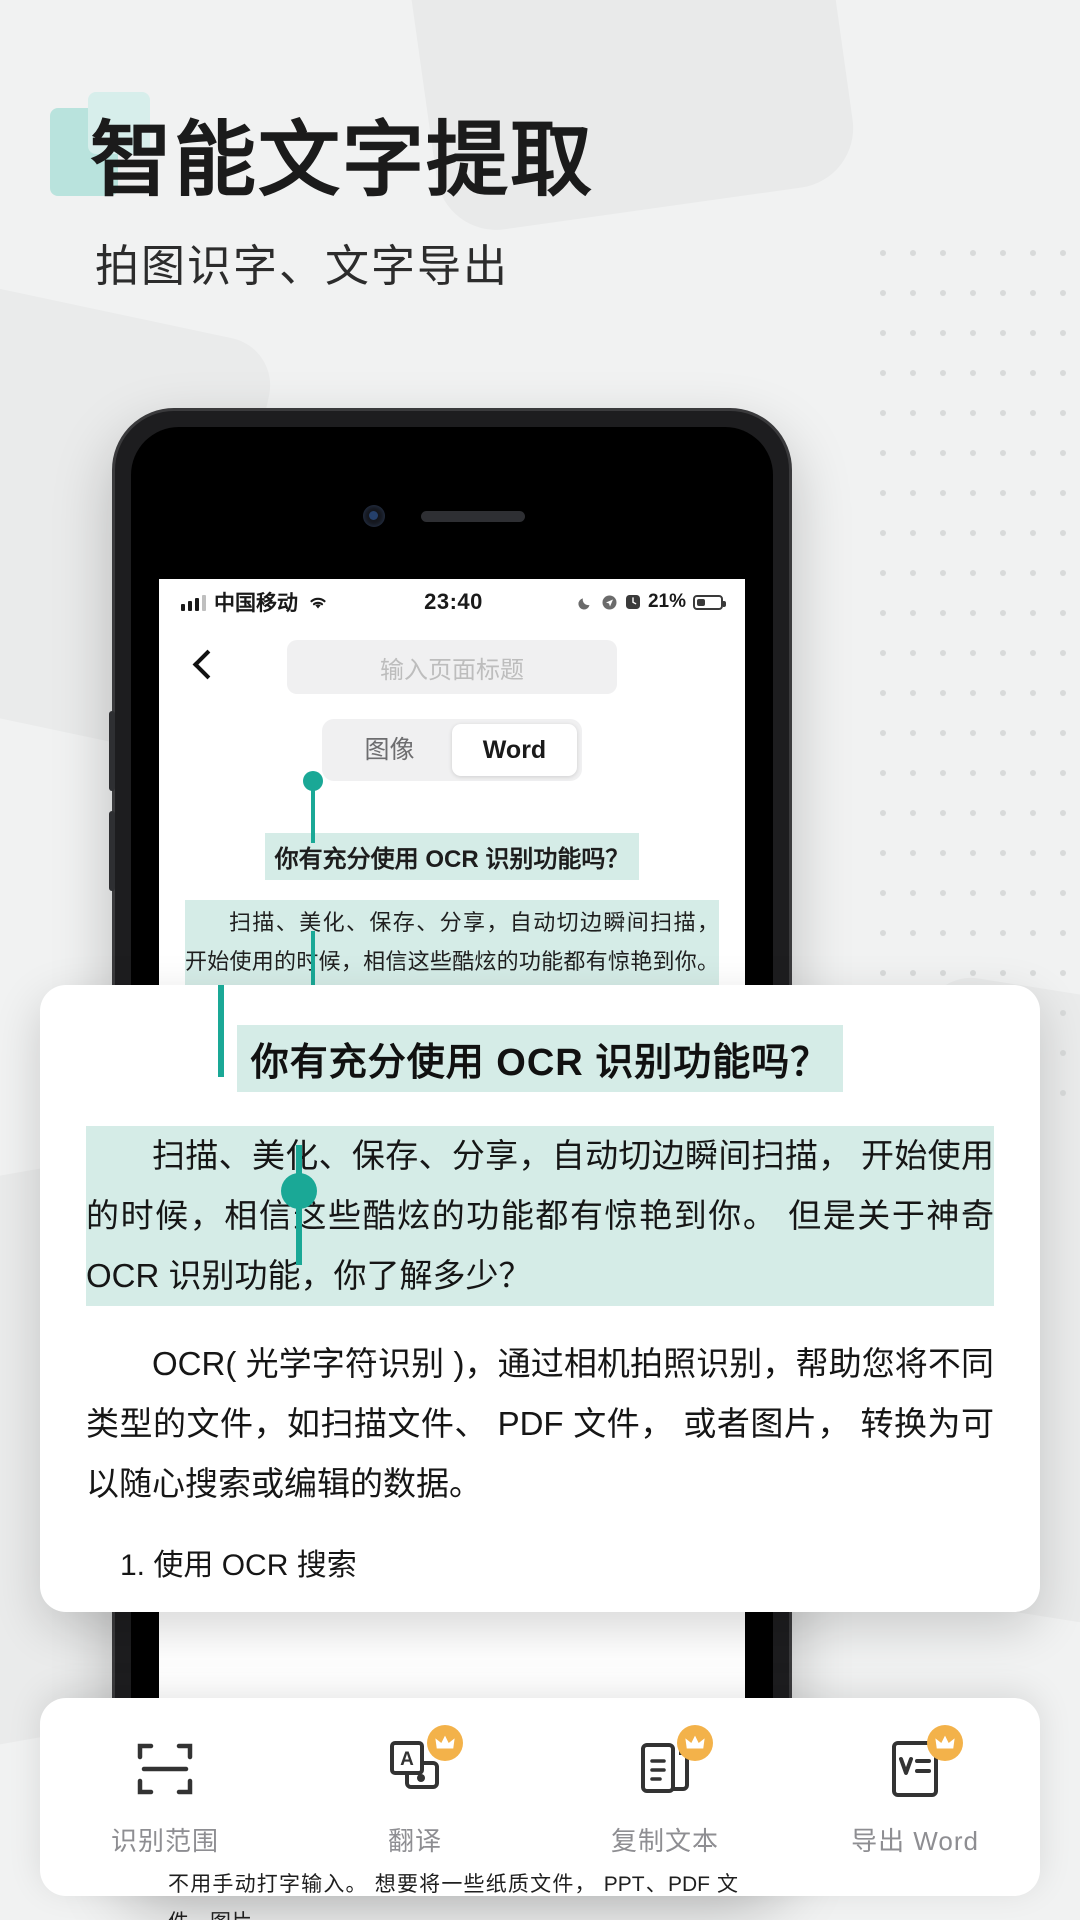  I want to click on carrier-label: 中国移动, so click(256, 603).